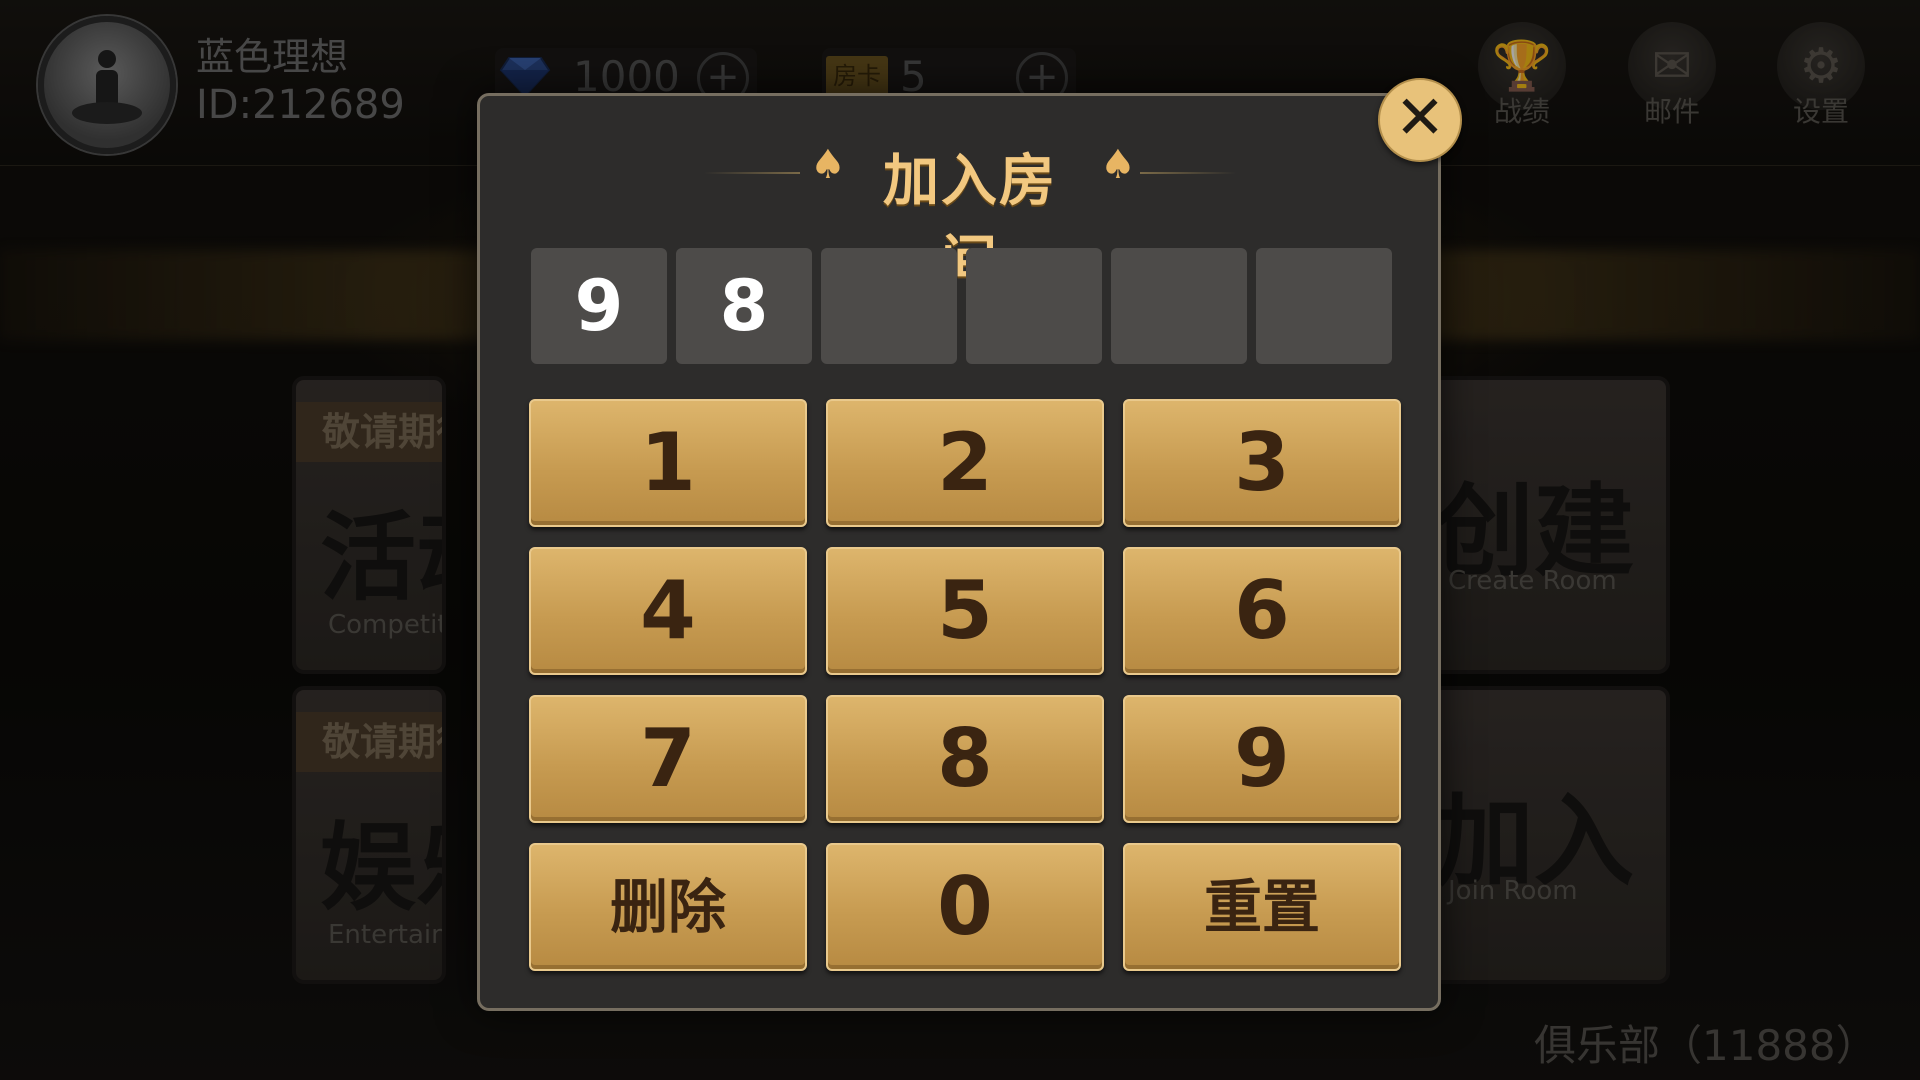 The image size is (1920, 1080). Describe the element at coordinates (962, 306) in the screenshot. I see `room-number-display: 9 8` at that location.